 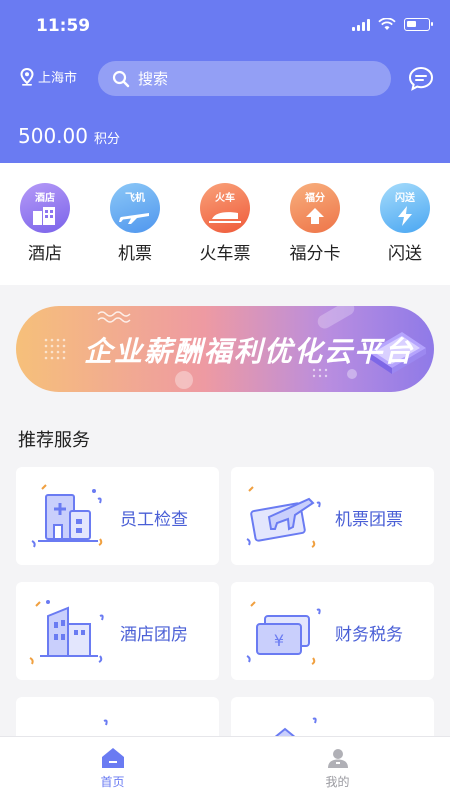 I want to click on search-placeholder: 搜索, so click(x=153, y=79).